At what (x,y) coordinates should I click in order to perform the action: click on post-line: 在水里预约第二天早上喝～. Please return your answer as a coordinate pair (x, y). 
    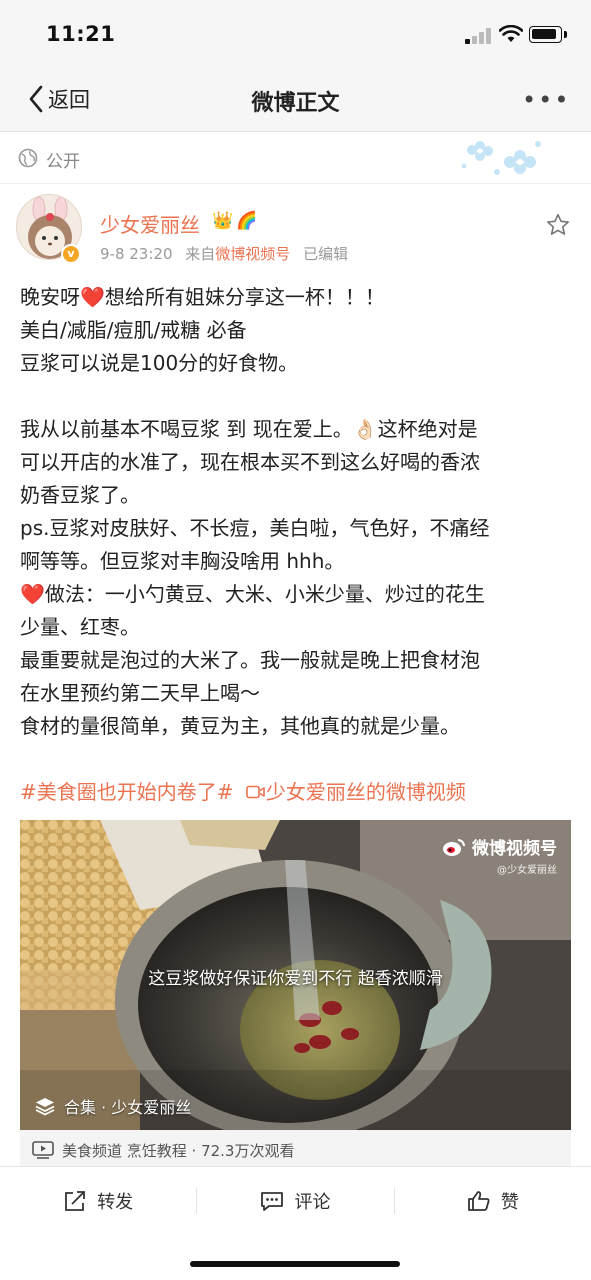
    Looking at the image, I should click on (140, 693).